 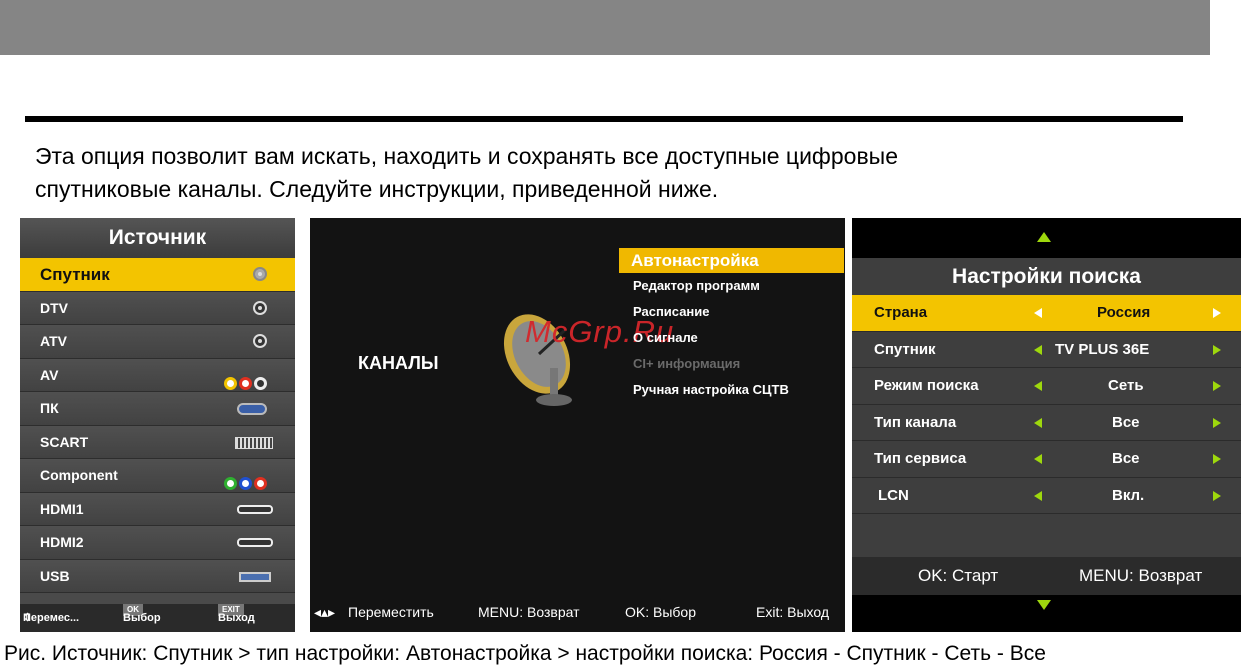 I want to click on scart-connector-icon, so click(x=254, y=444).